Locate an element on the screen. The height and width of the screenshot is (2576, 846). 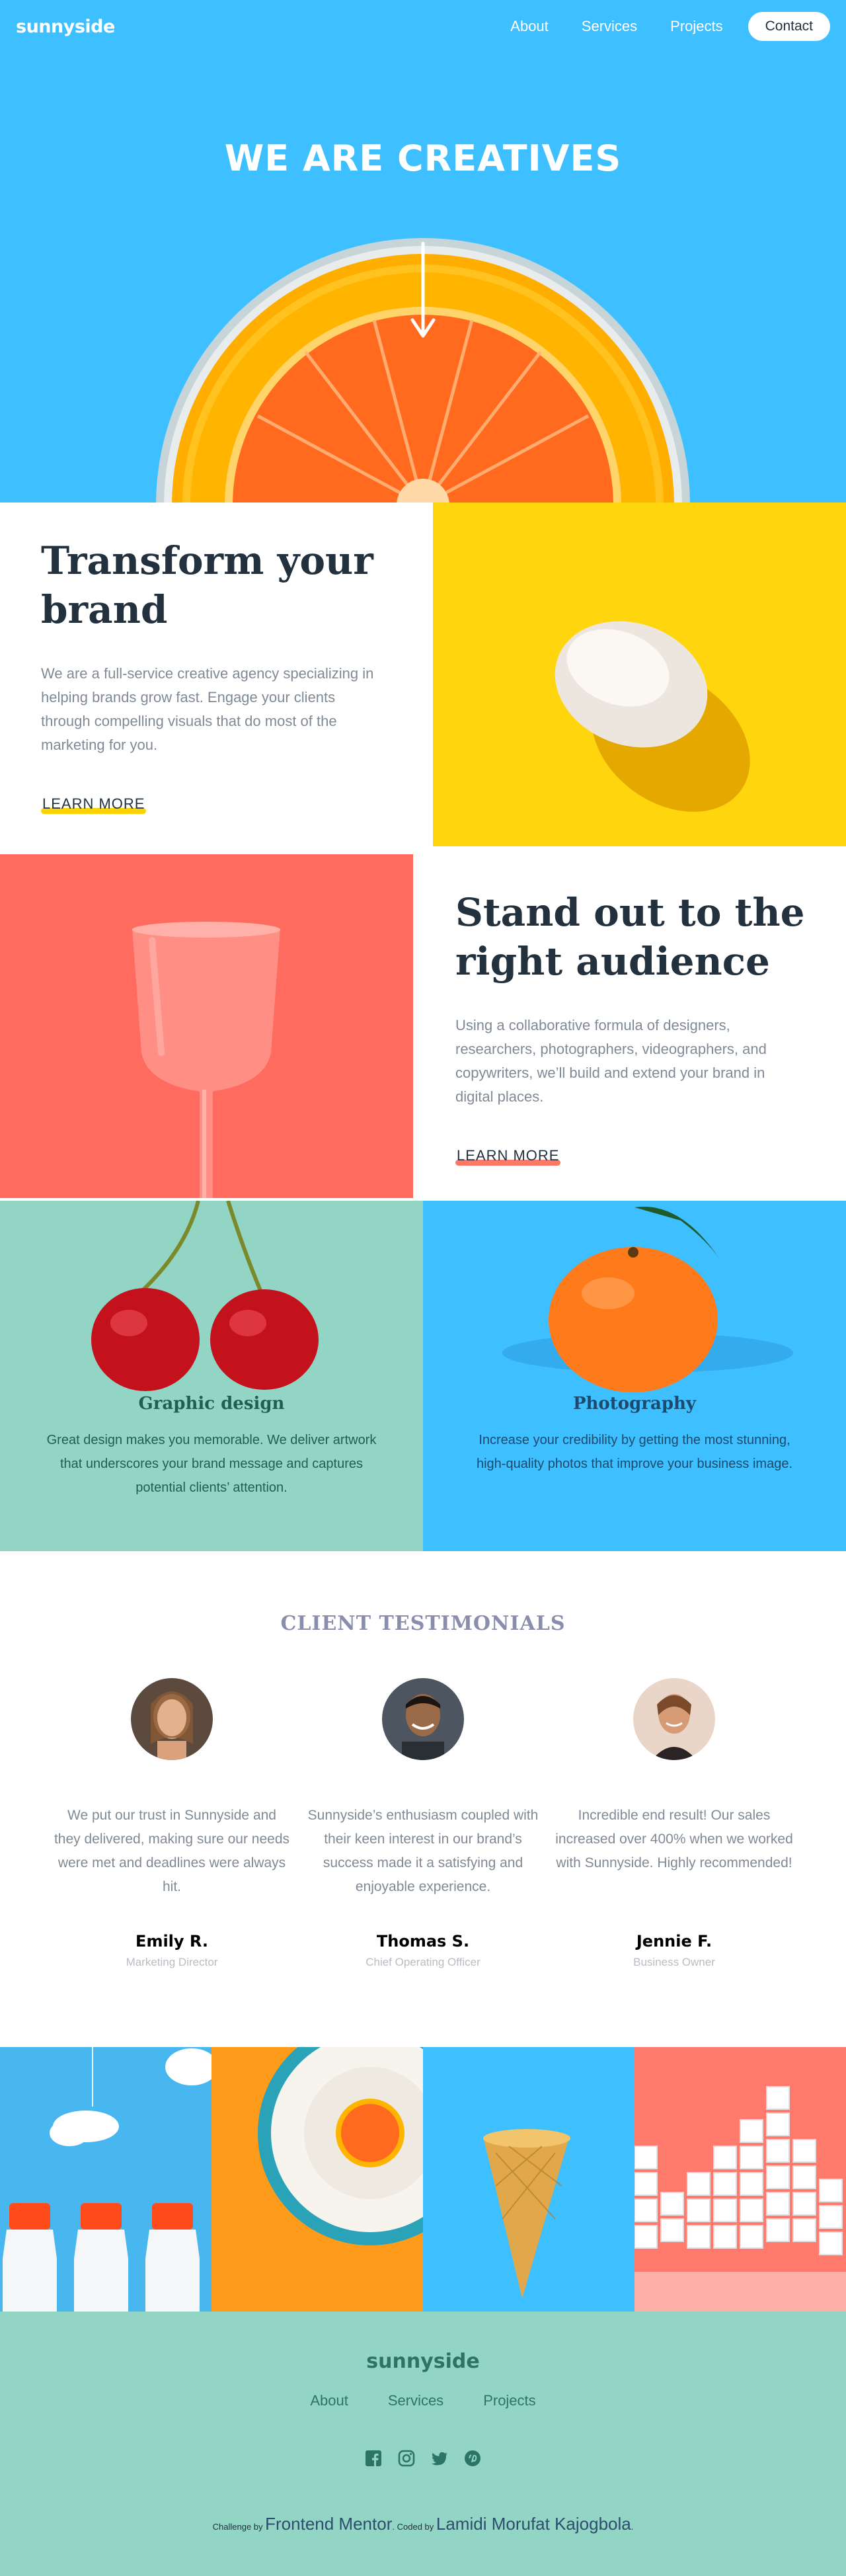
twitter-icon is located at coordinates (439, 2458).